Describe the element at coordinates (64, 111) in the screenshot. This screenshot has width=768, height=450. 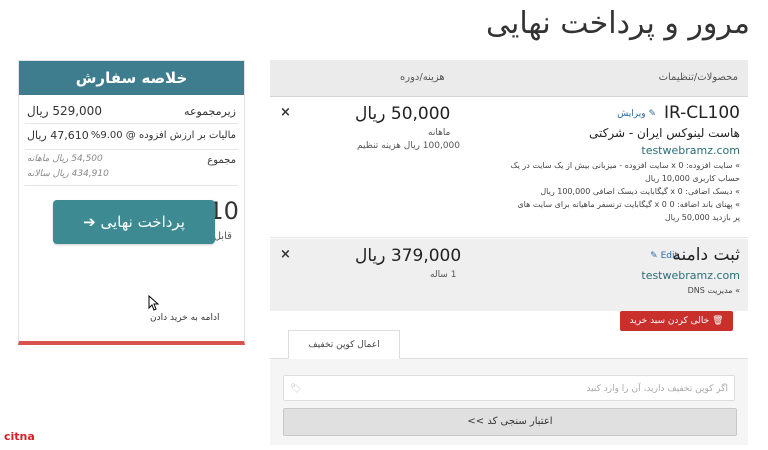
I see `subtotal-value: 529,000 ریال` at that location.